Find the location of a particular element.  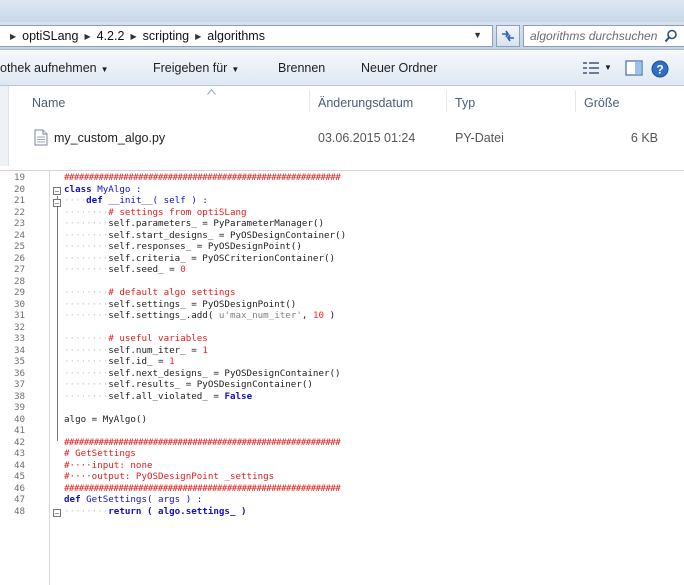

line-number: 25 is located at coordinates (20, 246).